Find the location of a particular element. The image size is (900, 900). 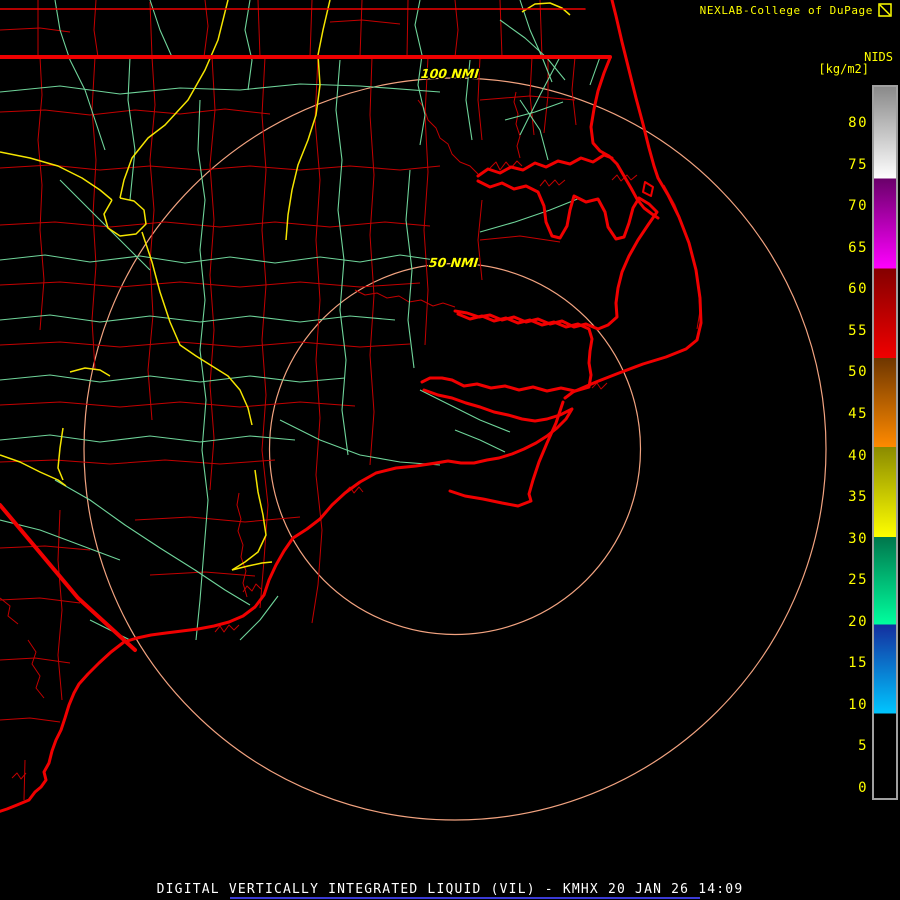

college-of-dupage-logo-icon is located at coordinates (885, 10).